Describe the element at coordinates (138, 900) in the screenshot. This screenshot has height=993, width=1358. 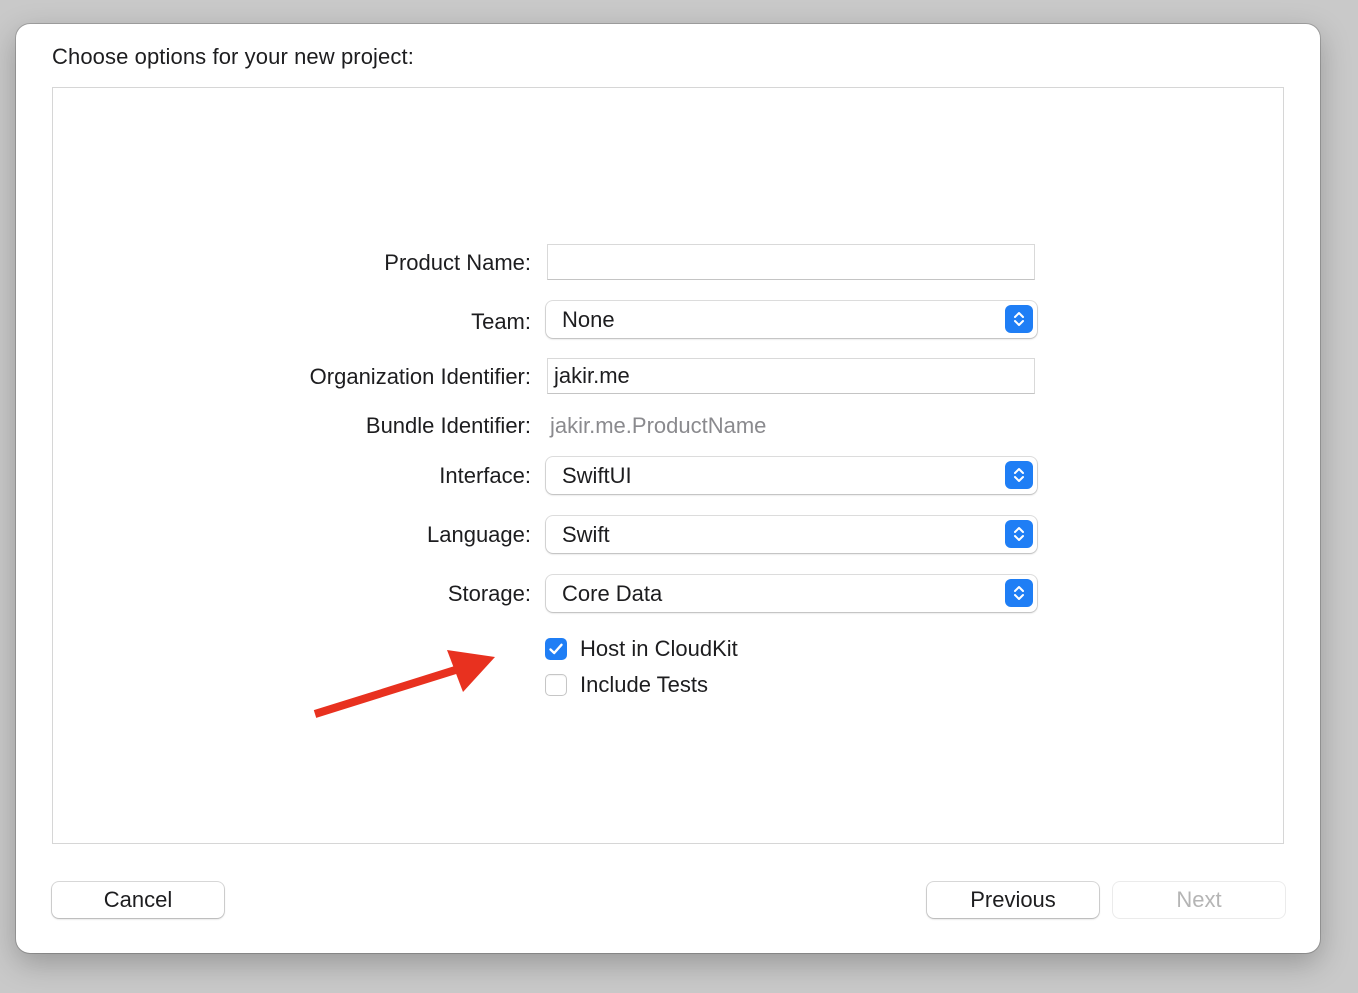
I see `cancel-button: Cancel` at that location.